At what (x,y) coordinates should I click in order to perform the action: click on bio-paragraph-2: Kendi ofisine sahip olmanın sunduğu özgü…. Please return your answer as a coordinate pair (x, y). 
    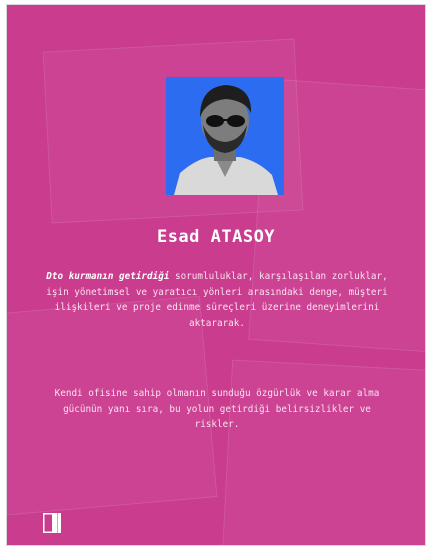
    Looking at the image, I should click on (217, 409).